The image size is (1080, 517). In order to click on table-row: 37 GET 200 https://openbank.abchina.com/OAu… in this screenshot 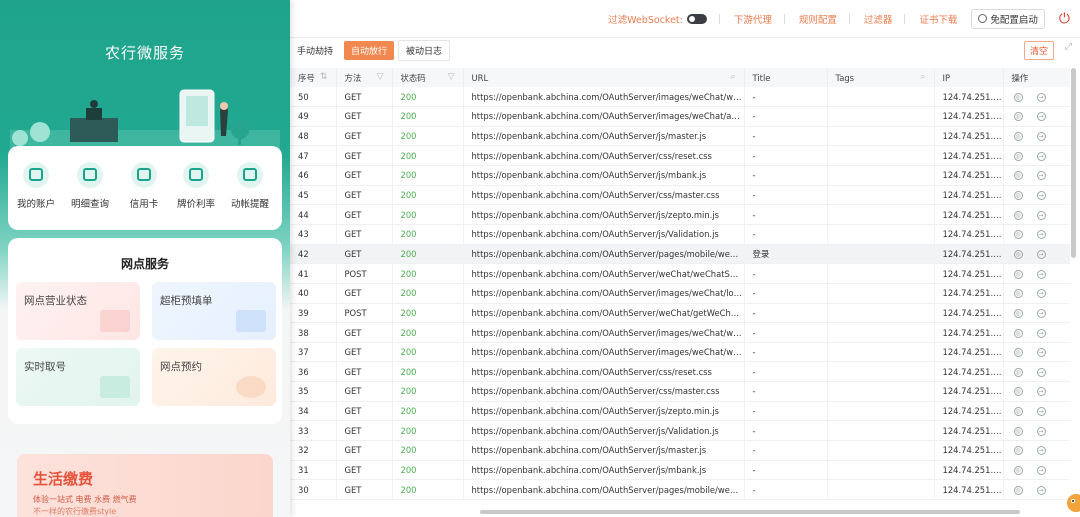, I will do `click(680, 352)`.